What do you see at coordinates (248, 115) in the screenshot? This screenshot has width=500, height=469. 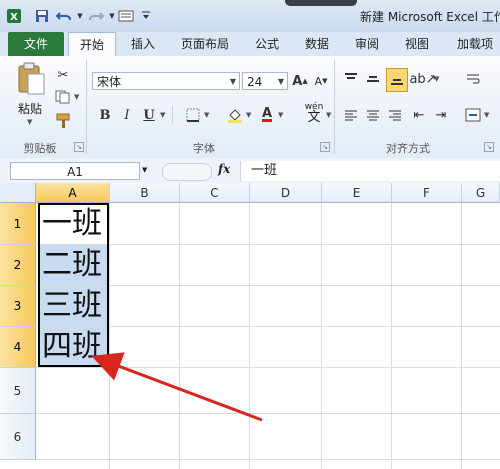 I see `fill-color-dropdown-icon: ▼` at bounding box center [248, 115].